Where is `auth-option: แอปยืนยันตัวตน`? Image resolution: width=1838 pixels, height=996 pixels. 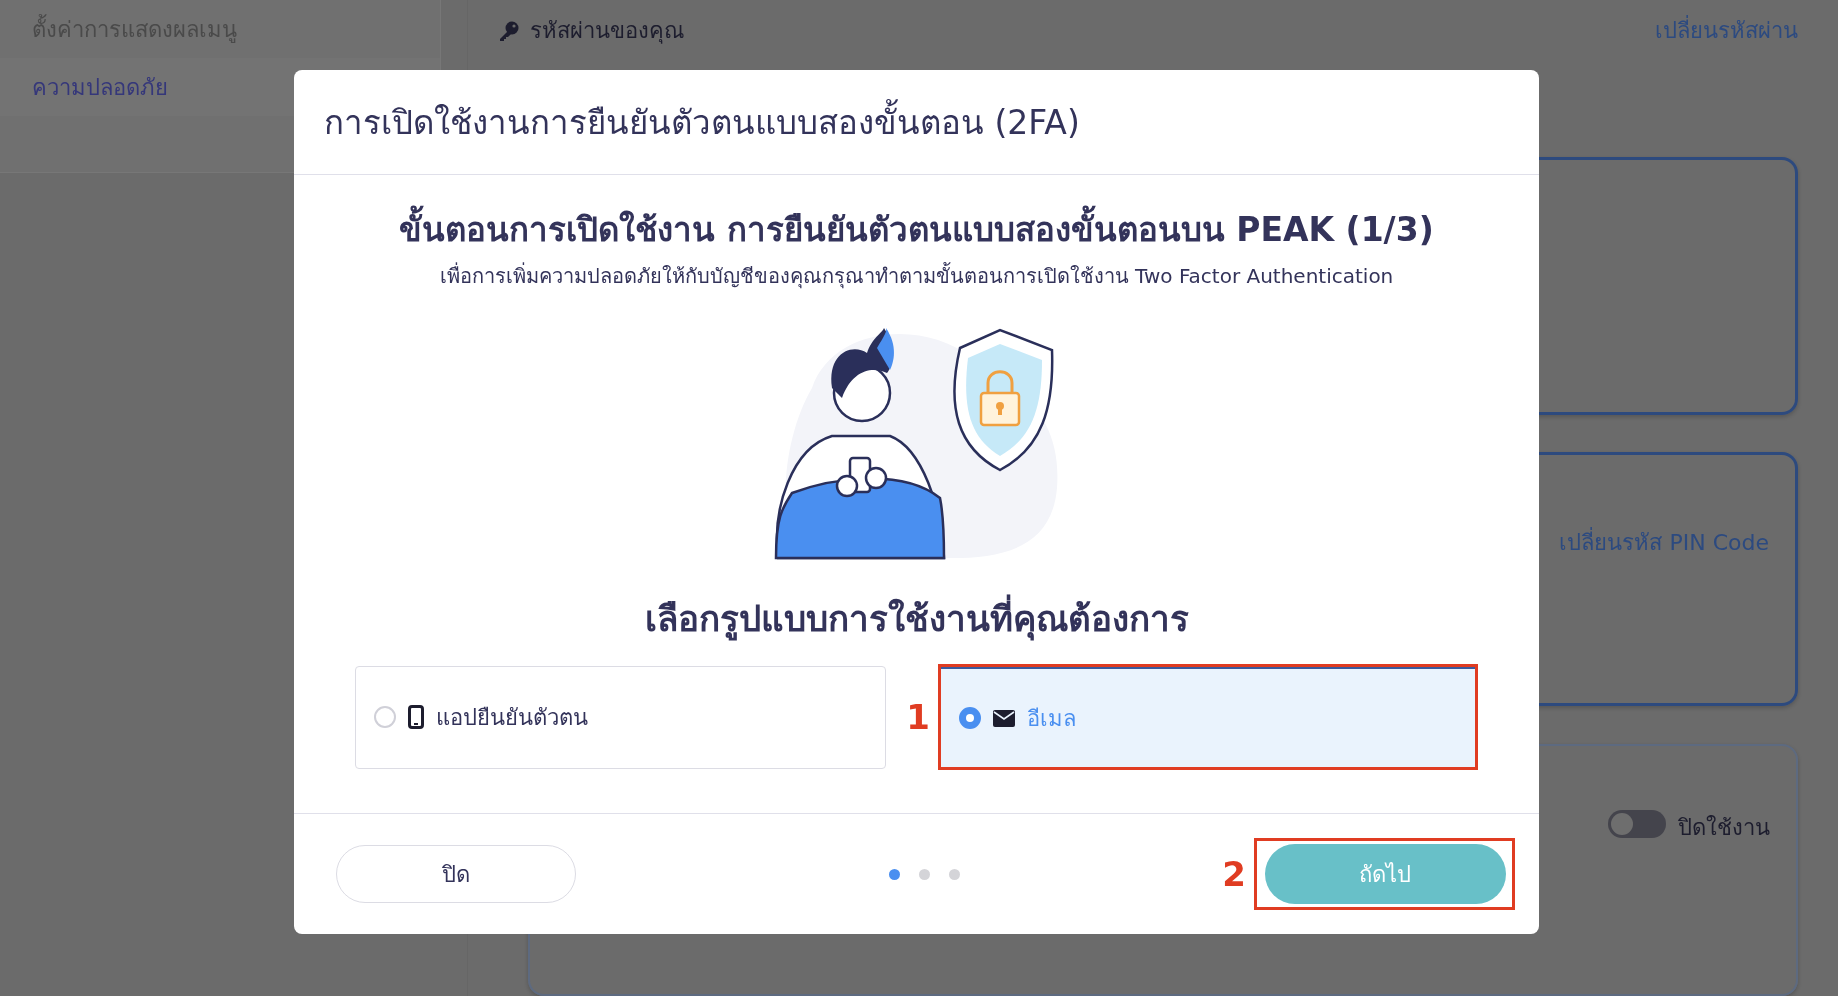 auth-option: แอปยืนยันตัวตน is located at coordinates (621, 717).